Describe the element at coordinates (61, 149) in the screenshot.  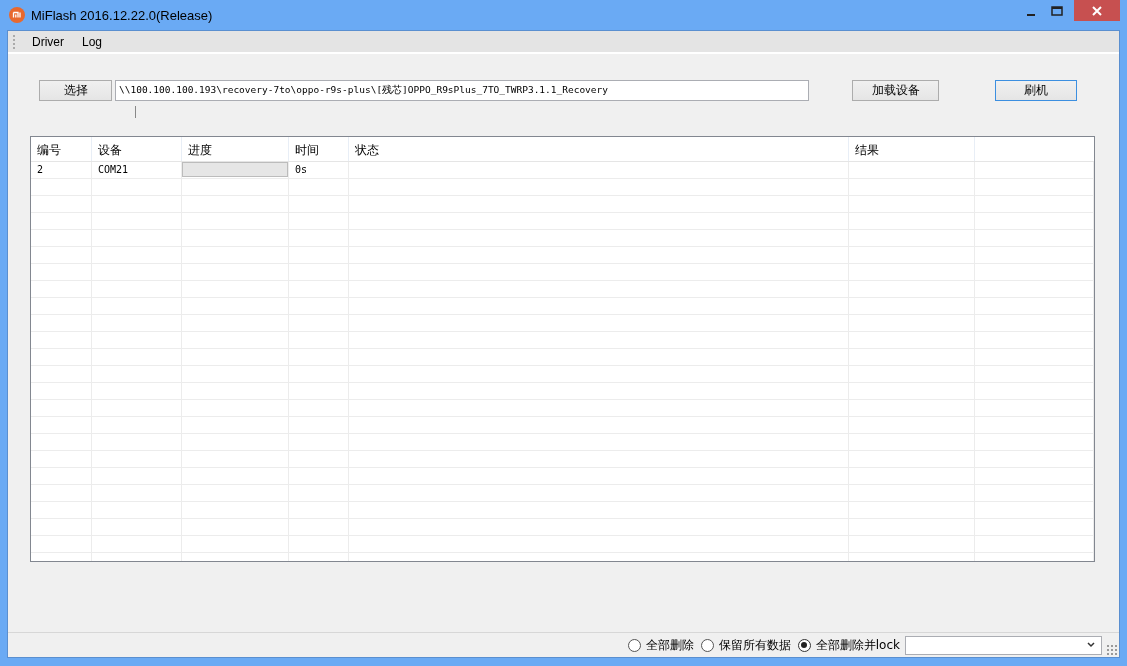
I see `column-header: 编号` at that location.